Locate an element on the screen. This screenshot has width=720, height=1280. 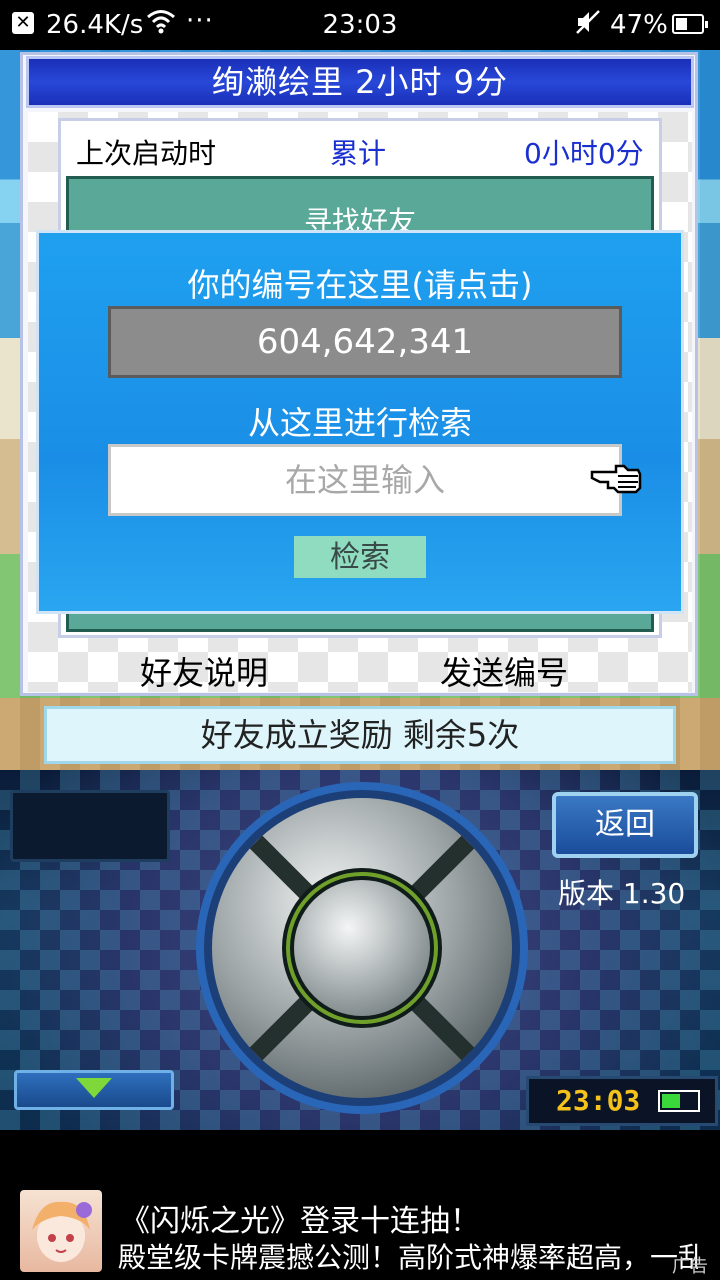
friend-reward-bar: 好友成立奖励 剩余5次 is located at coordinates (360, 735).